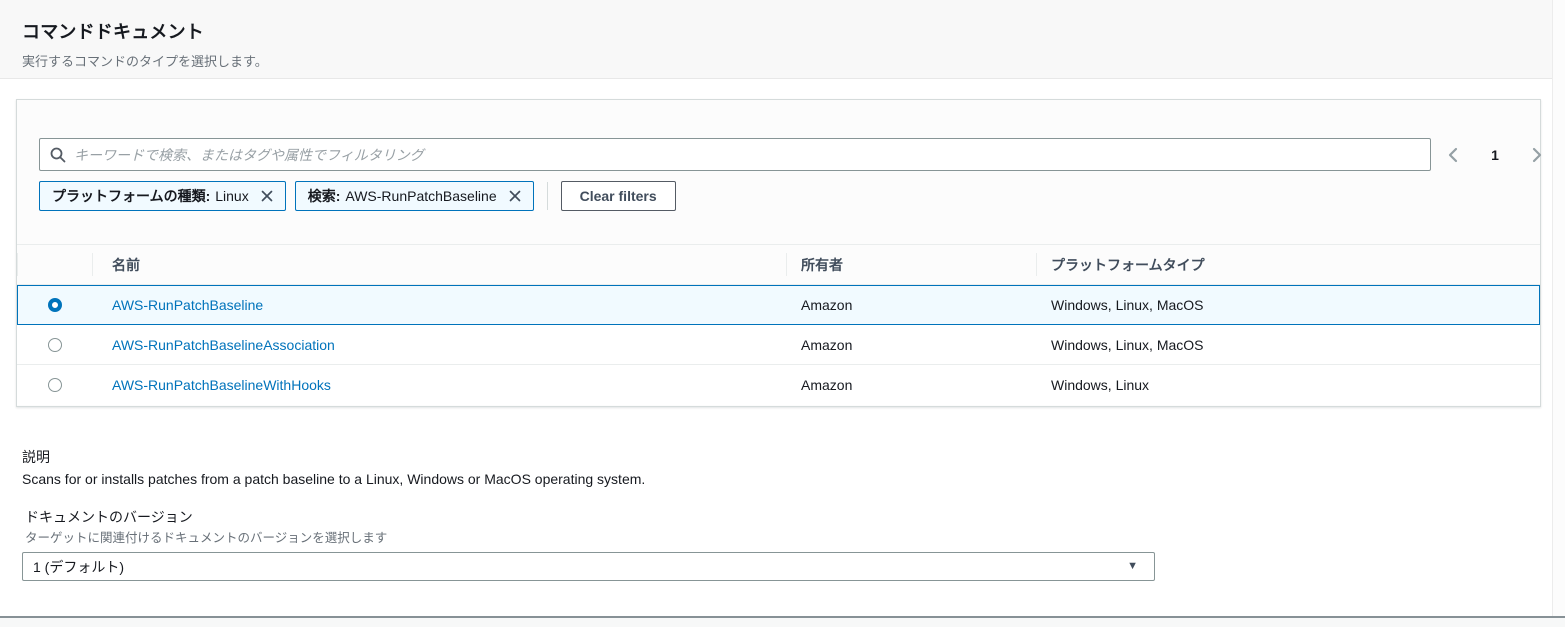 The width and height of the screenshot is (1565, 627). I want to click on chevron-right-icon, so click(1537, 154).